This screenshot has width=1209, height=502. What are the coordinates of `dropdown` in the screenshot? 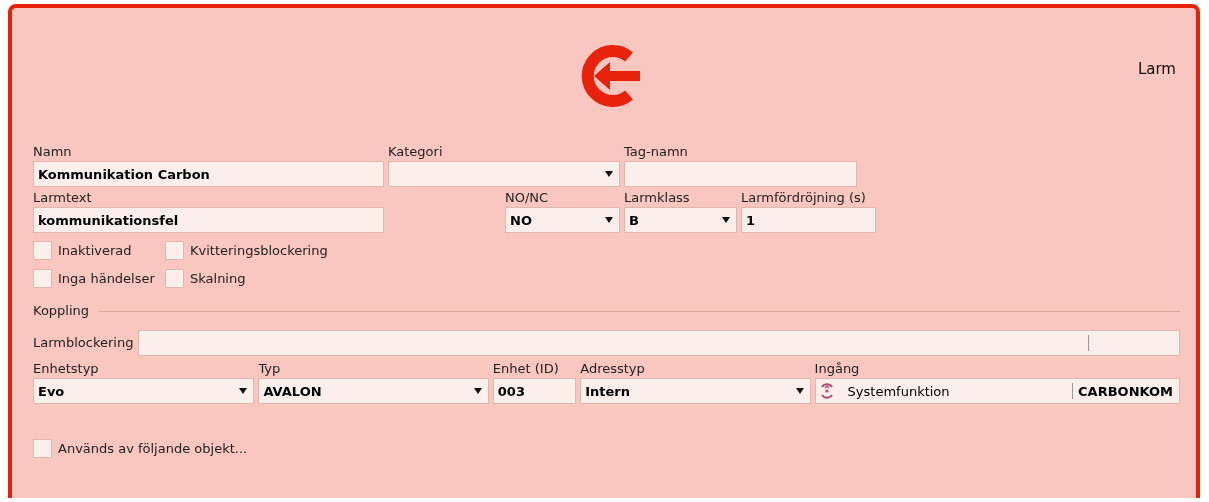 It's located at (504, 174).